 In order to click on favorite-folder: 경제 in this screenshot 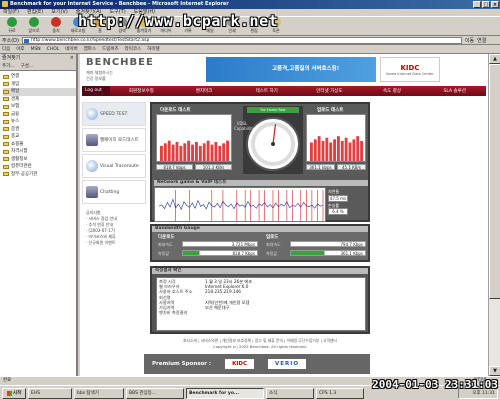, I will do `click(39, 100)`.